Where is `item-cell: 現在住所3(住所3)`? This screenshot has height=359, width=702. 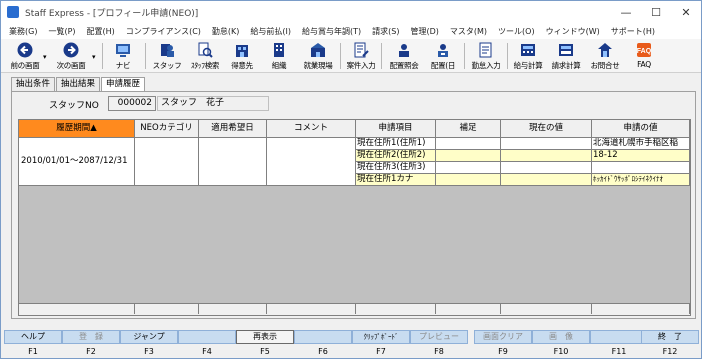 item-cell: 現在住所3(住所3) is located at coordinates (396, 168).